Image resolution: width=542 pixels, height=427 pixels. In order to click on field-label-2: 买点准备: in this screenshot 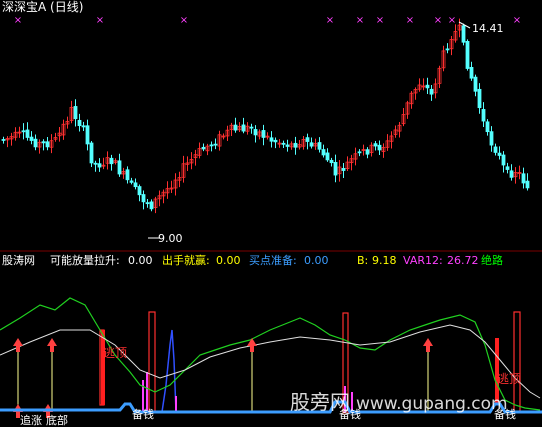, I will do `click(273, 260)`.